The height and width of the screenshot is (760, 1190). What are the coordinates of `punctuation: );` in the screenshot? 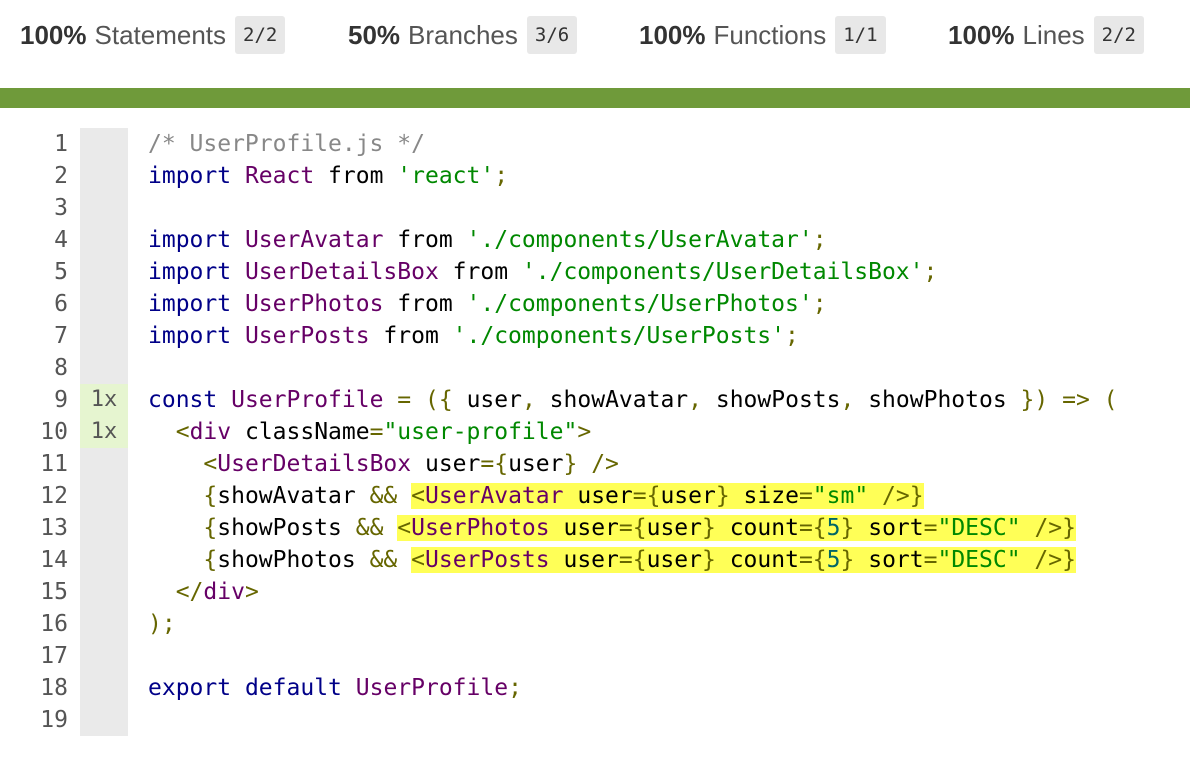 It's located at (162, 624).